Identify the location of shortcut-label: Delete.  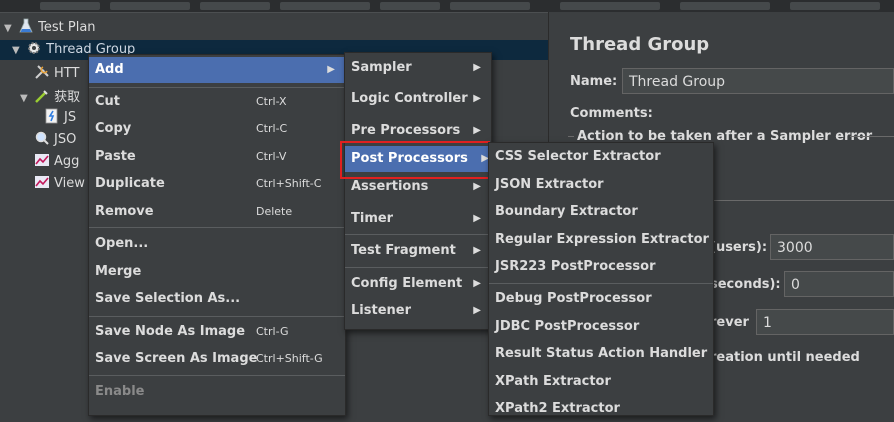
(274, 211).